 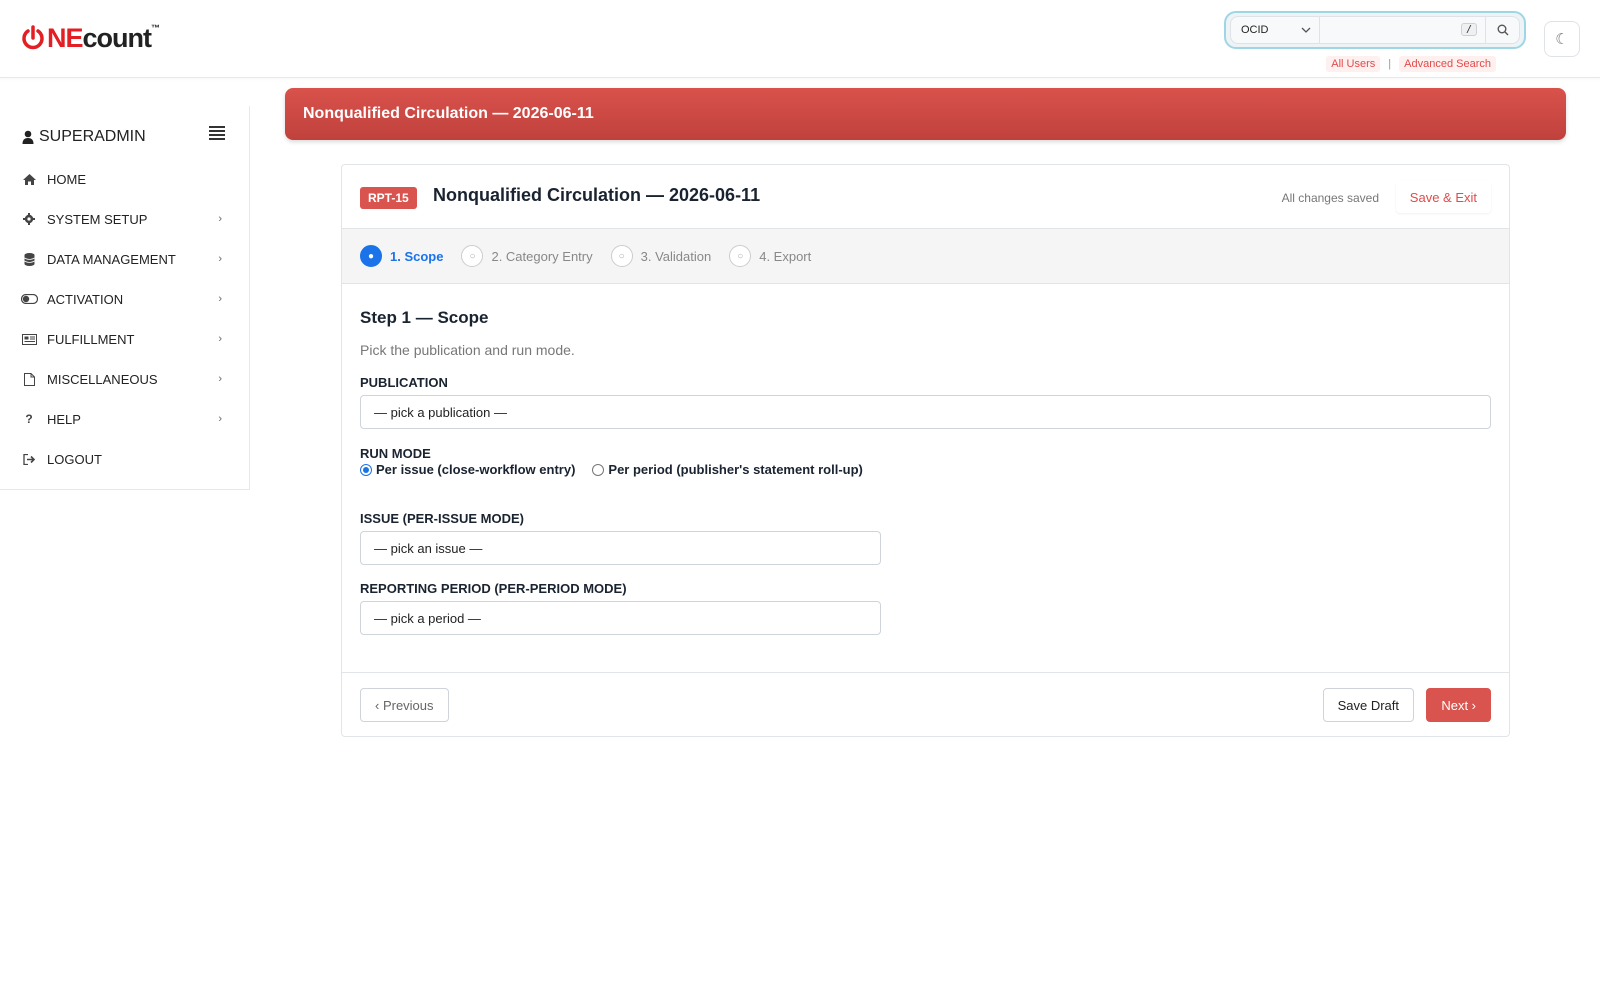 I want to click on save-draft-button: Save Draft, so click(x=1368, y=705).